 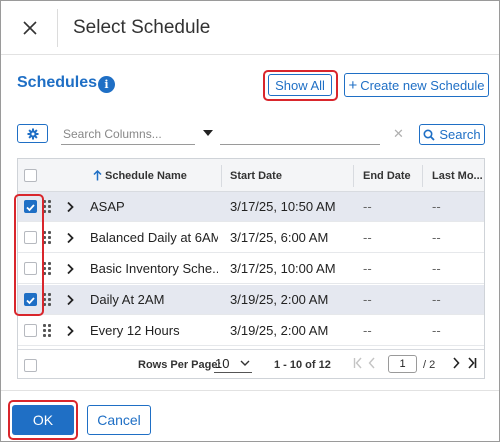 I want to click on row-checkbox, so click(x=30, y=330).